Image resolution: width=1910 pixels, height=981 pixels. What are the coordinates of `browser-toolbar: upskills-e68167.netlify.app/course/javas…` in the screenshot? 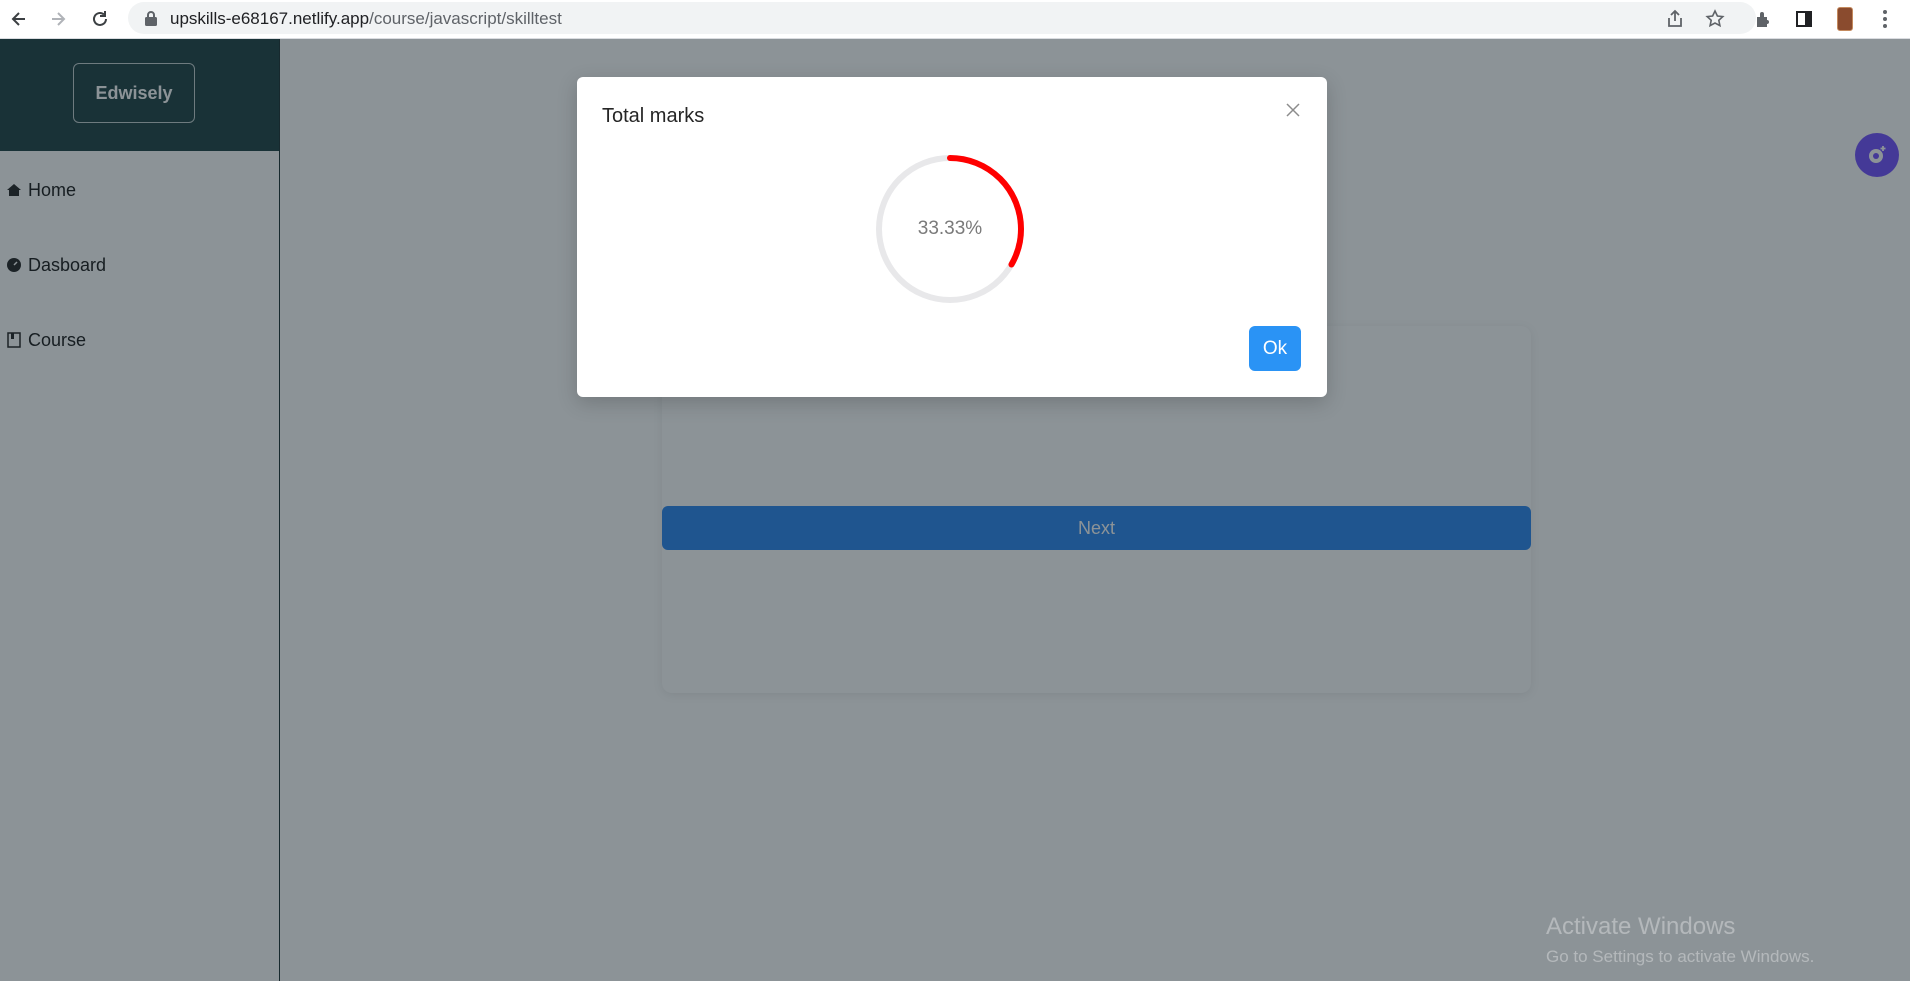 It's located at (955, 19).